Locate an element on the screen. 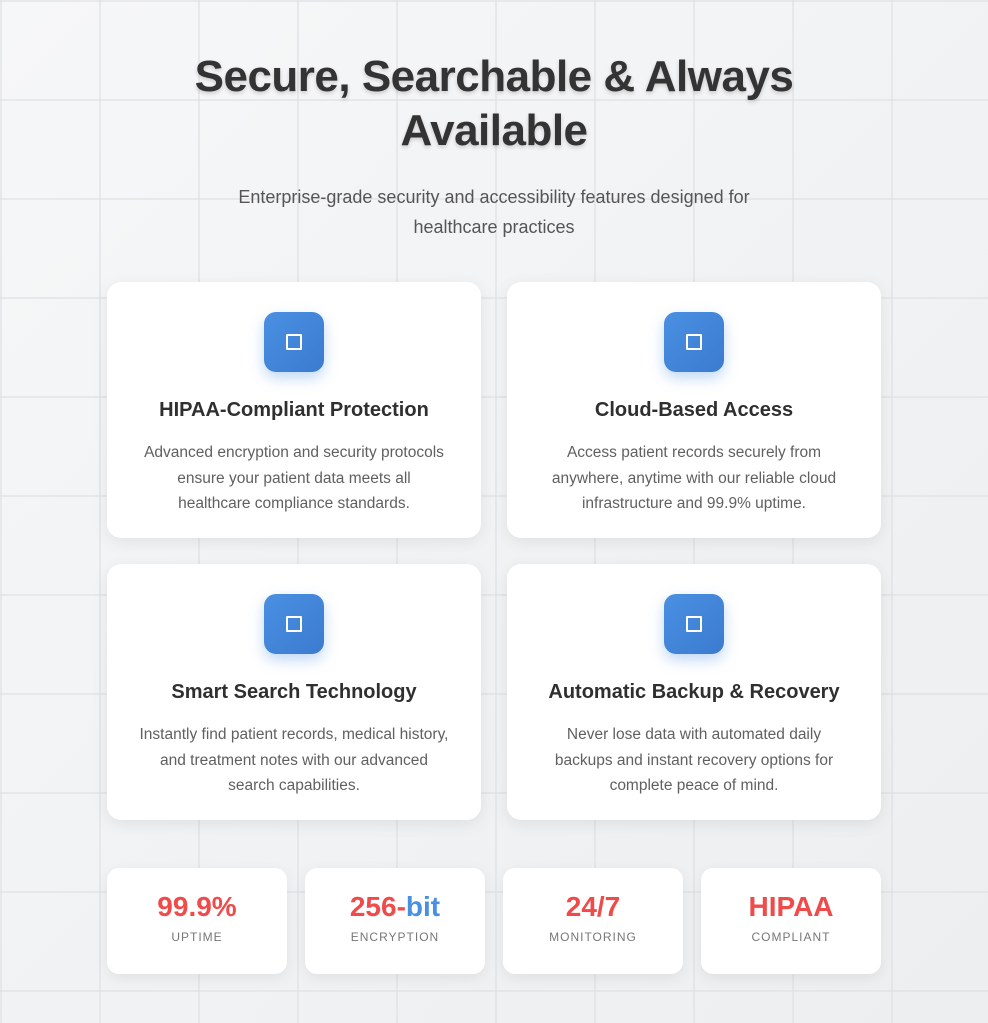 The width and height of the screenshot is (988, 1023). stat-value: HIPAA is located at coordinates (791, 906).